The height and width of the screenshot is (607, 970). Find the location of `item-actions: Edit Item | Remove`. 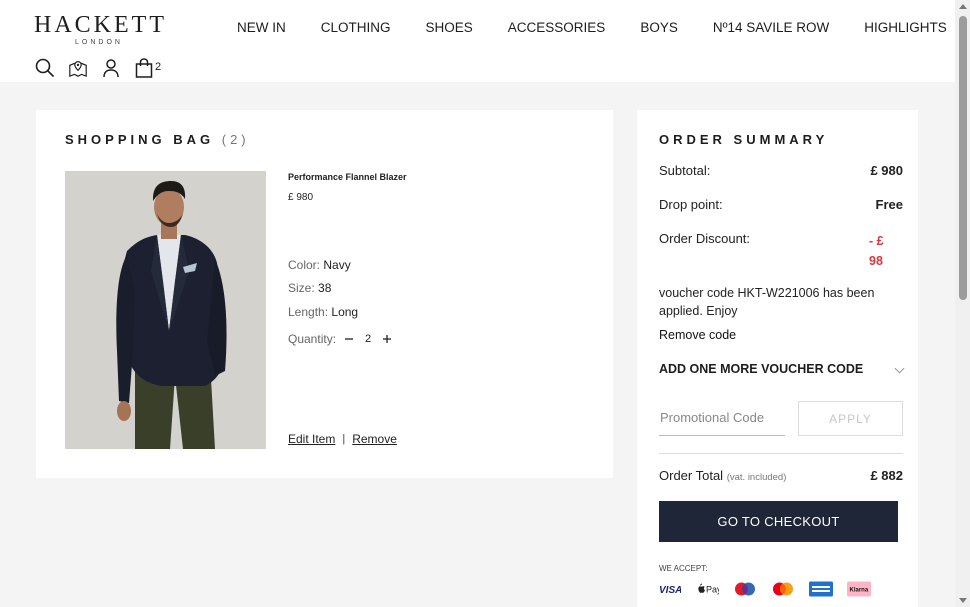

item-actions: Edit Item | Remove is located at coordinates (342, 439).